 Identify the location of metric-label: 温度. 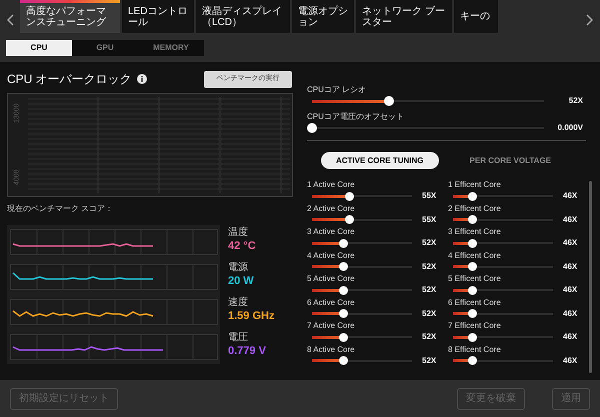
(238, 233).